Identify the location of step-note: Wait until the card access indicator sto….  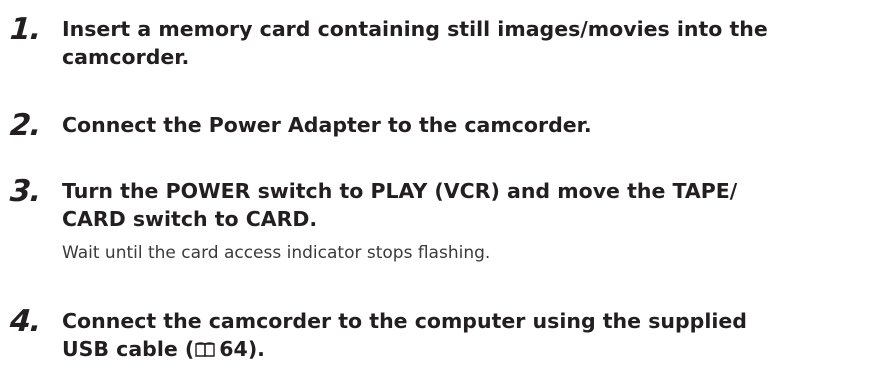
(276, 253).